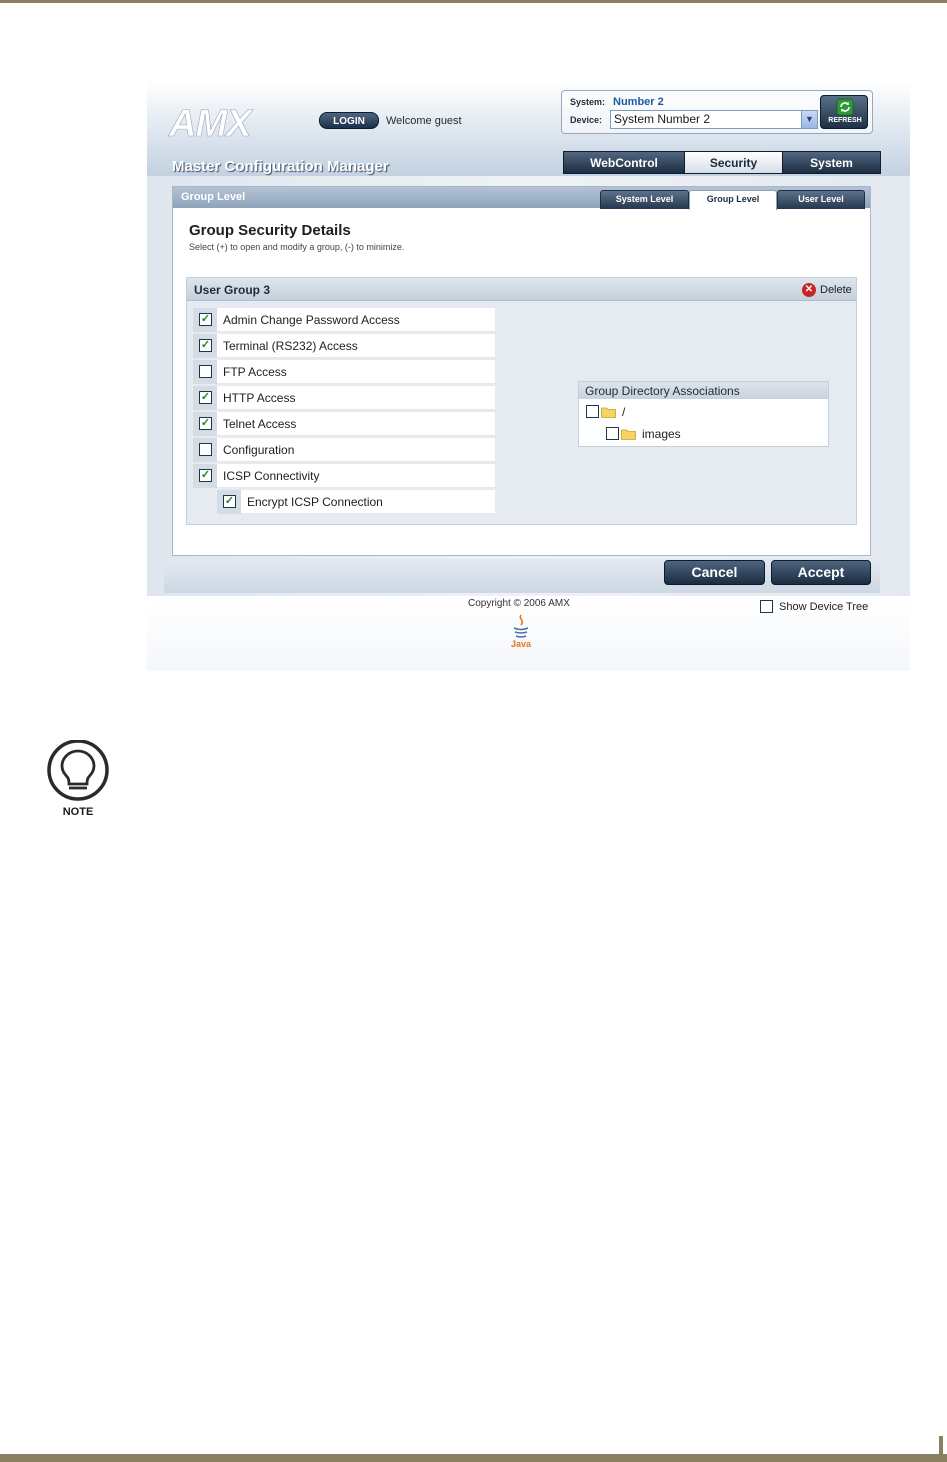 The width and height of the screenshot is (947, 1462). What do you see at coordinates (941, 1446) in the screenshot?
I see `page-corner-mark` at bounding box center [941, 1446].